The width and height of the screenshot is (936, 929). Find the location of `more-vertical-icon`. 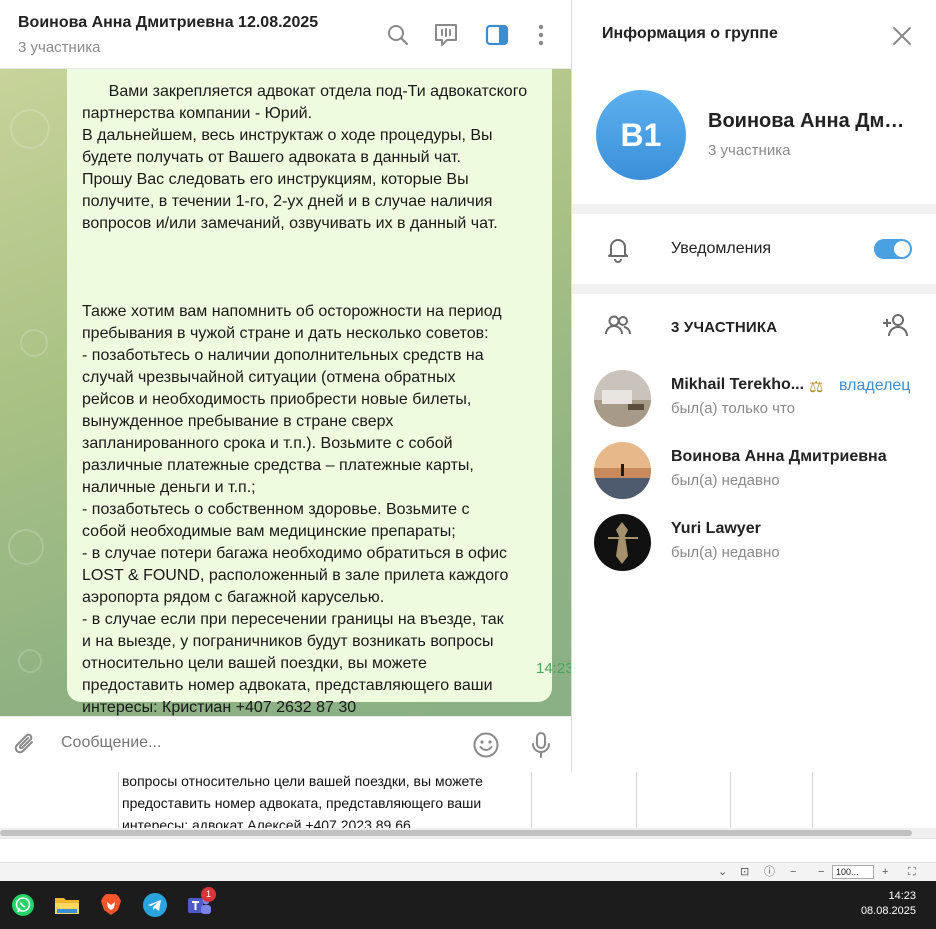

more-vertical-icon is located at coordinates (541, 35).